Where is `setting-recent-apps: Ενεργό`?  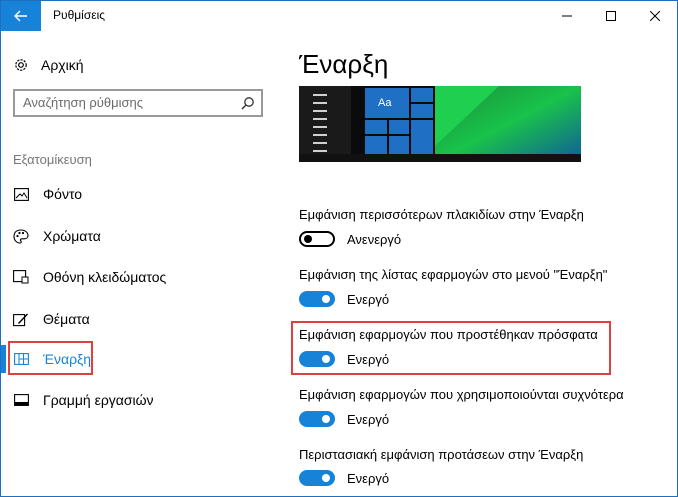 setting-recent-apps: Ενεργό is located at coordinates (344, 359).